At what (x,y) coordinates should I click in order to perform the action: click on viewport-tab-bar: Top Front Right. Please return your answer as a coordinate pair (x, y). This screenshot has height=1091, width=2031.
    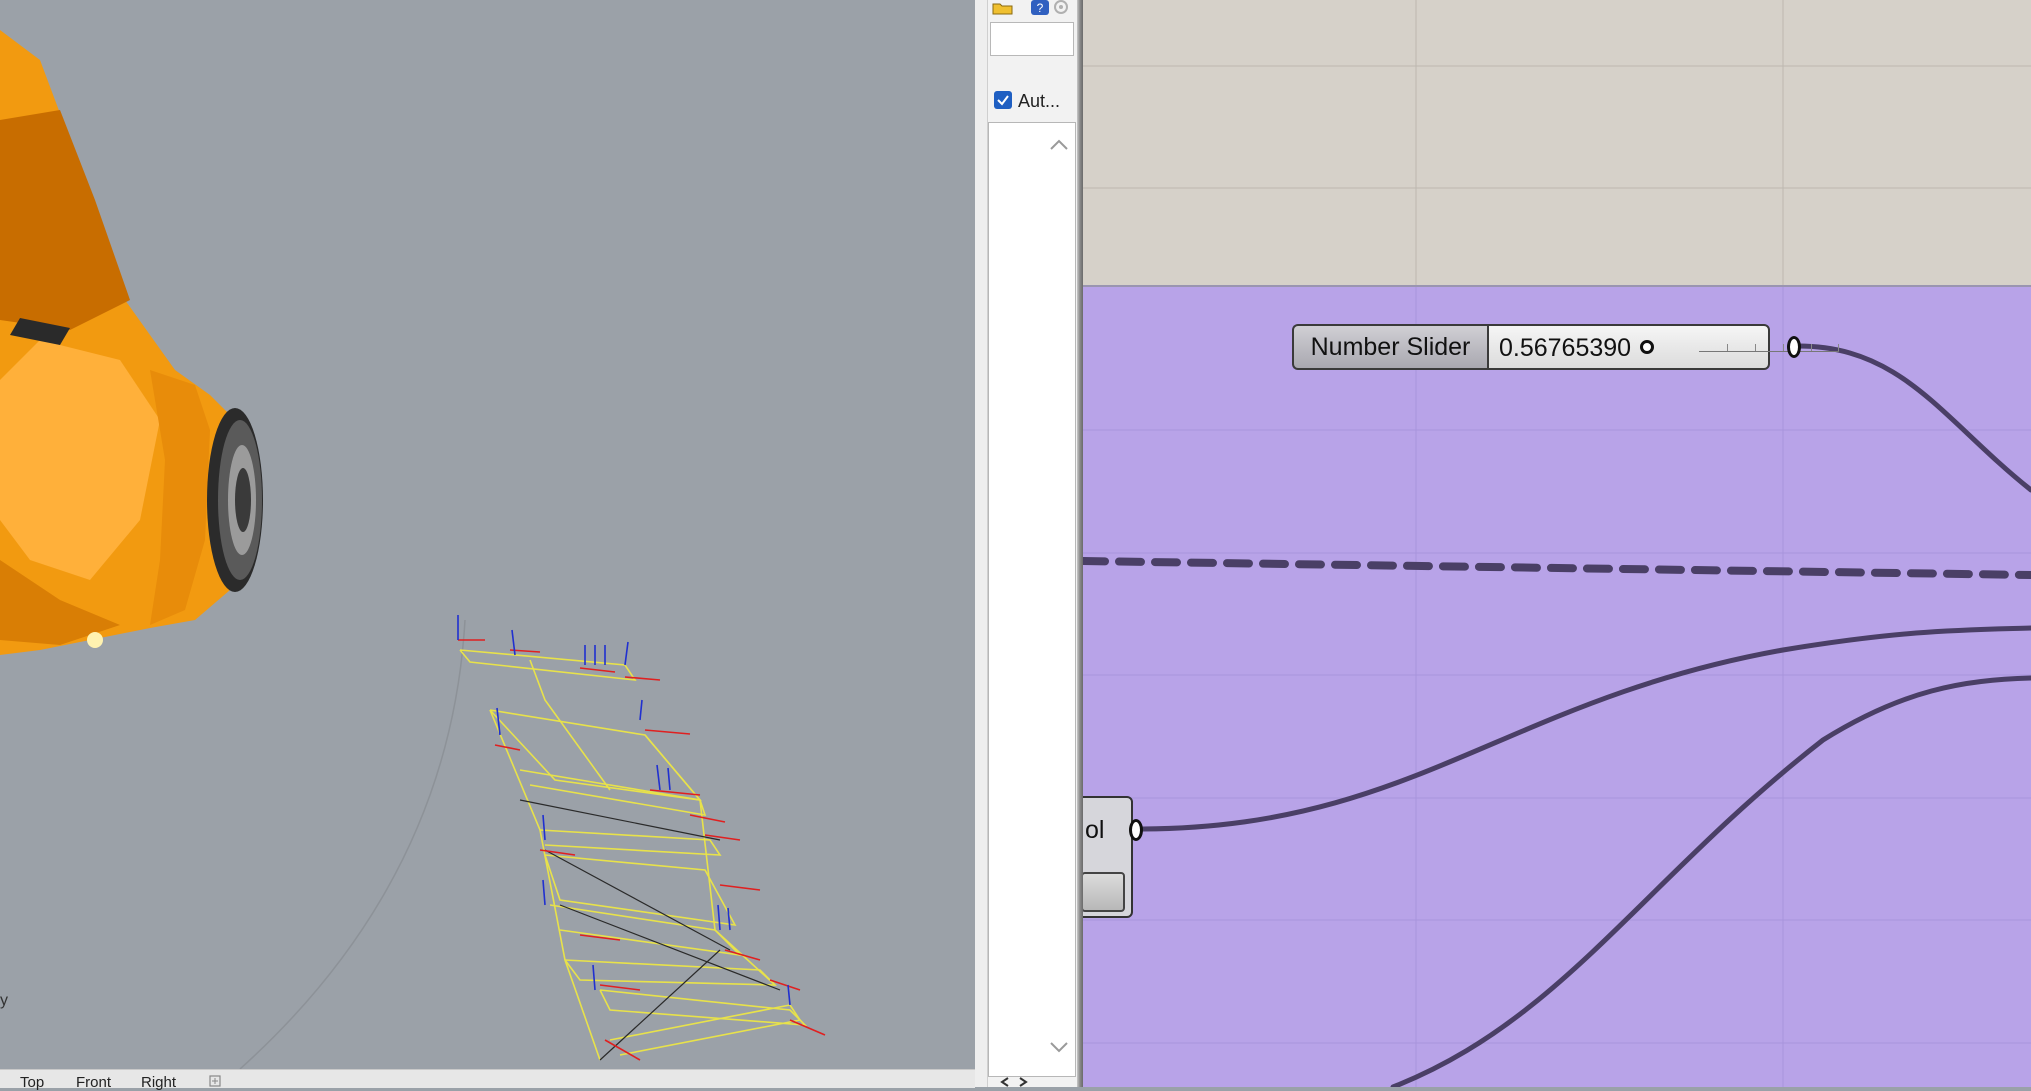
    Looking at the image, I should click on (487, 1080).